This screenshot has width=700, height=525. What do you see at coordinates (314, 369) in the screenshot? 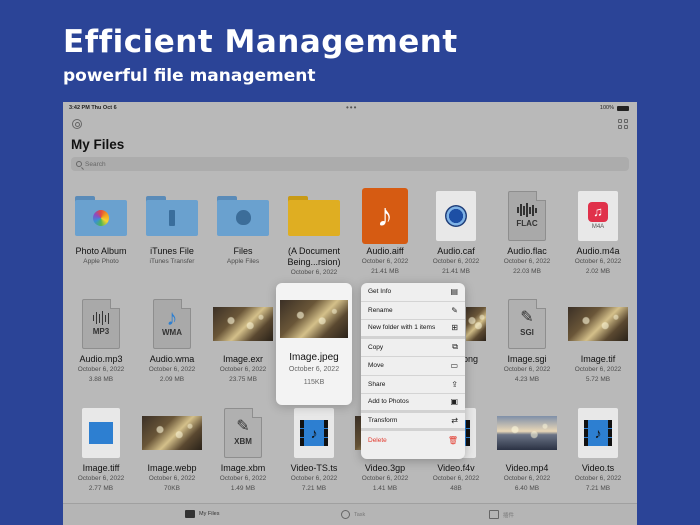
I see `preview-file-date: October 6, 2022` at bounding box center [314, 369].